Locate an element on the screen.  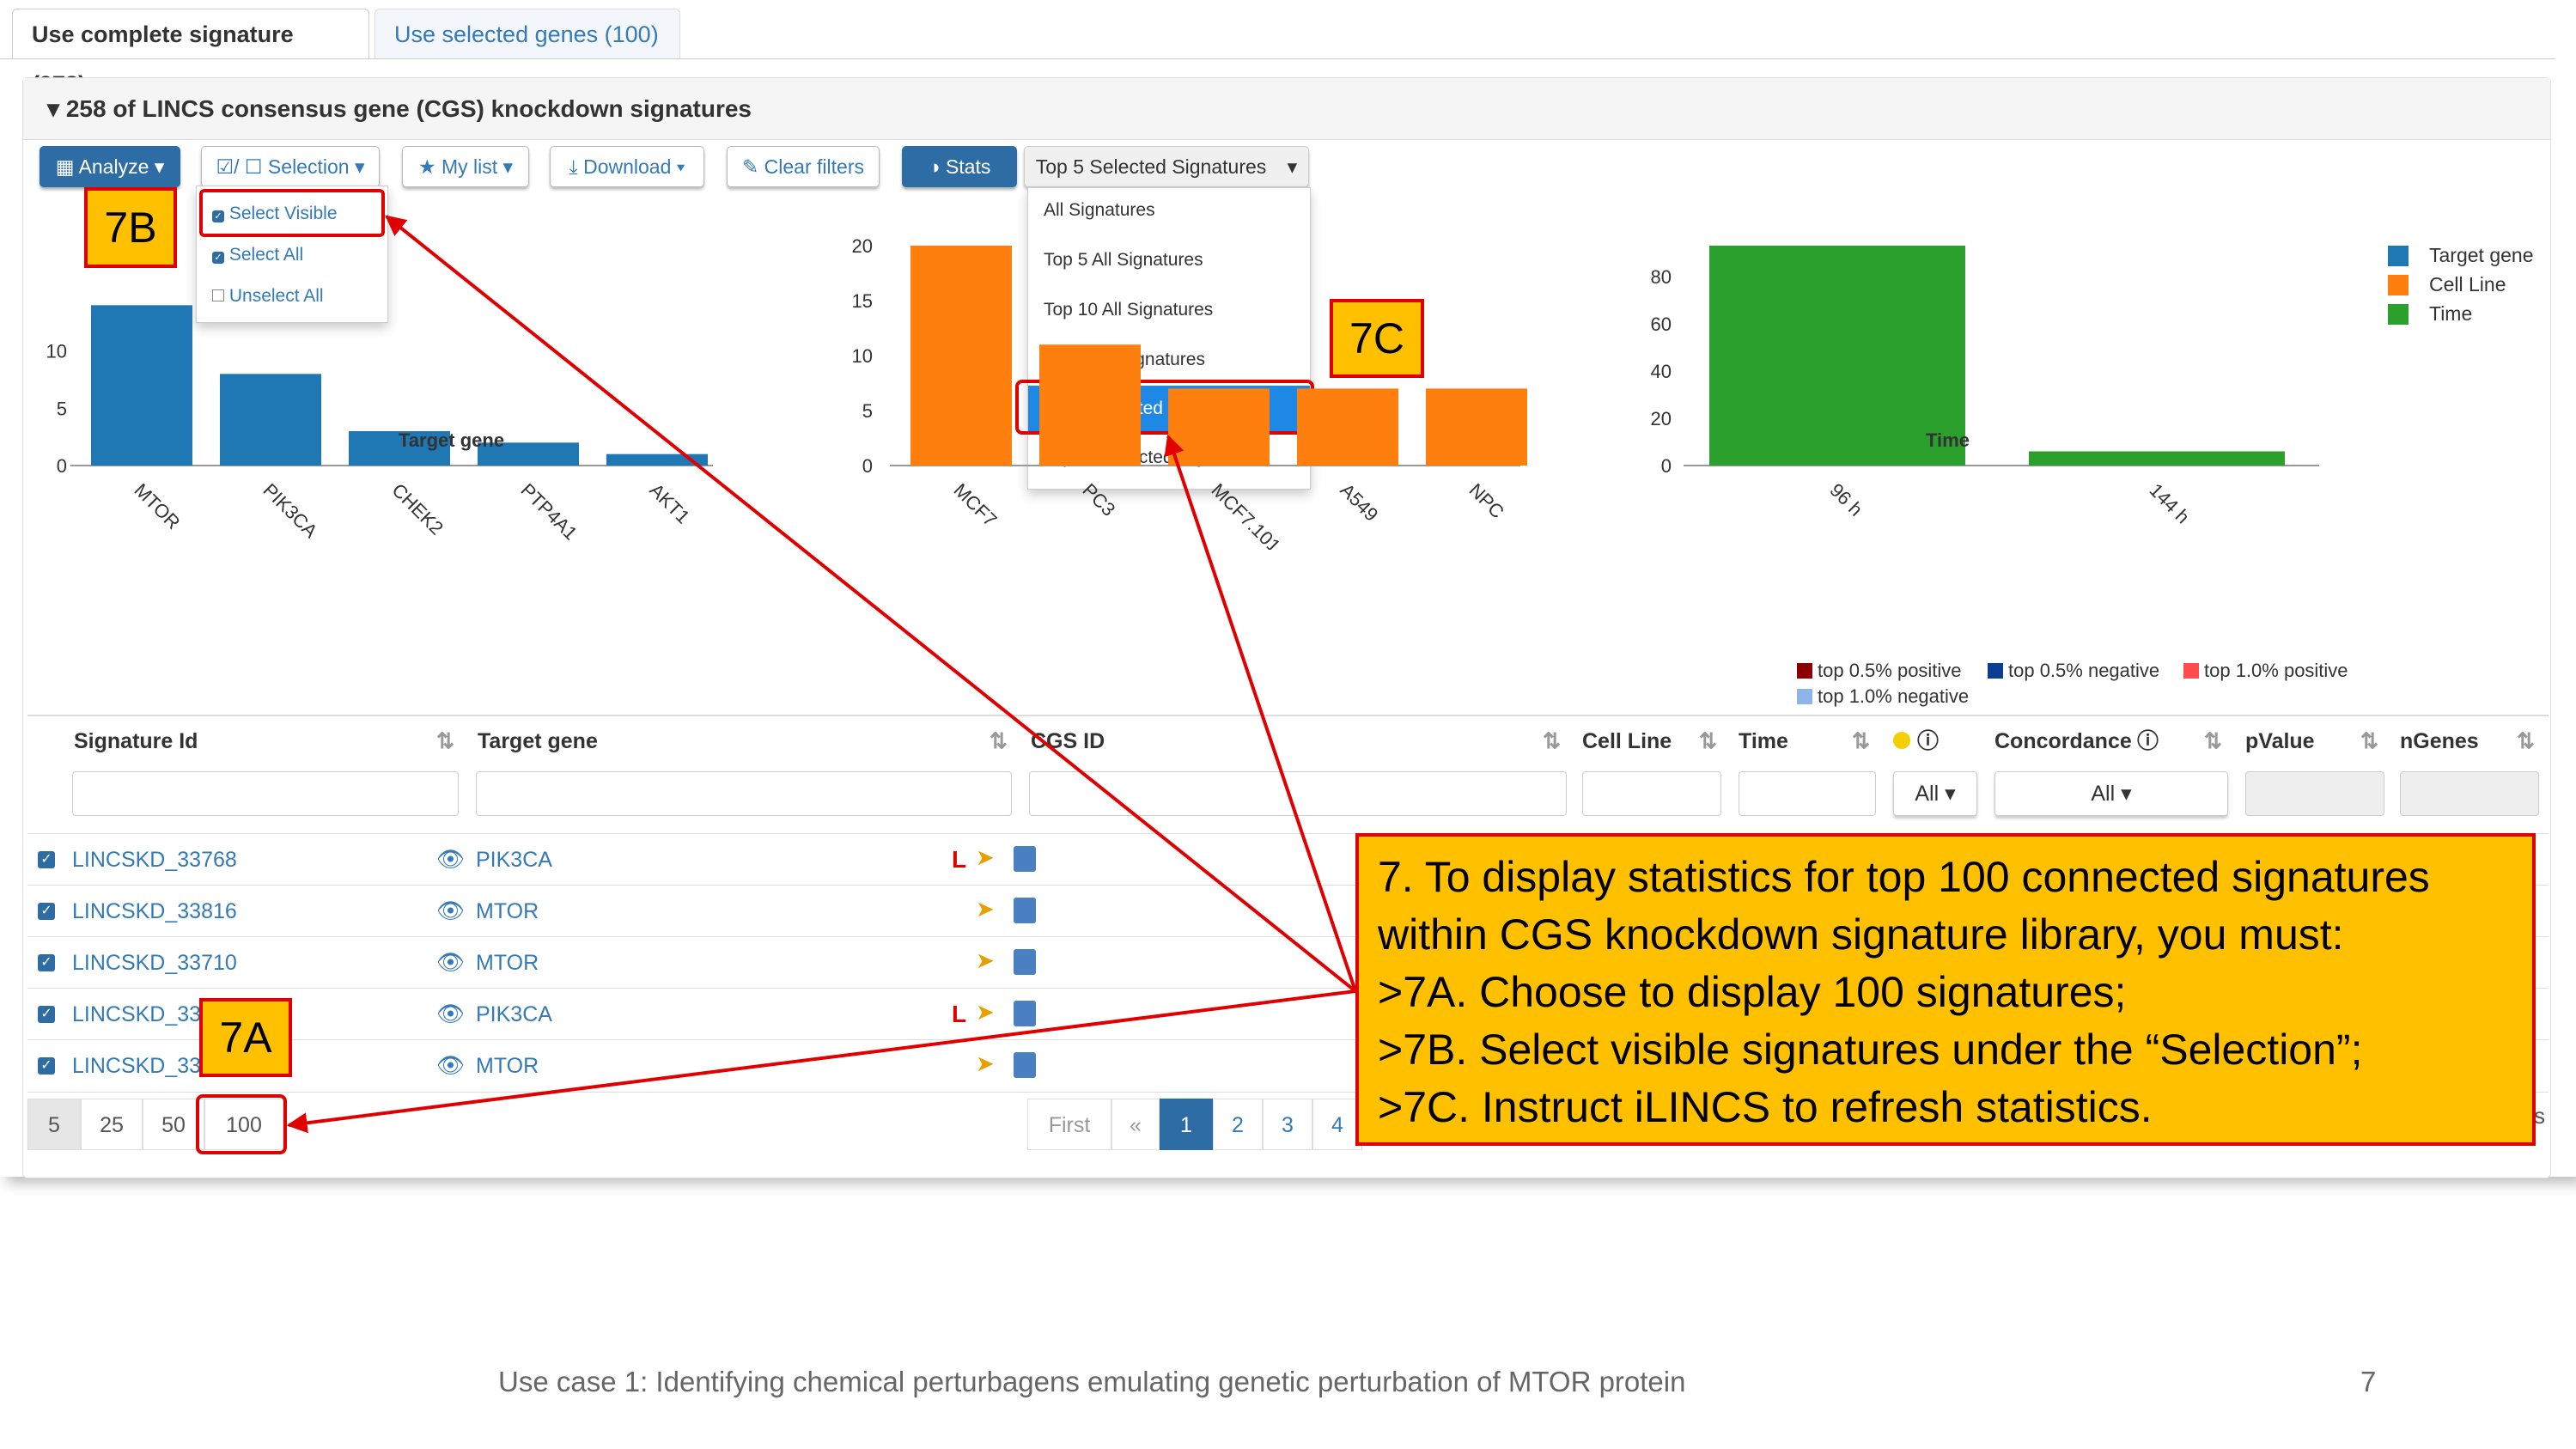
analyze-label: Analyze is located at coordinates (113, 166).